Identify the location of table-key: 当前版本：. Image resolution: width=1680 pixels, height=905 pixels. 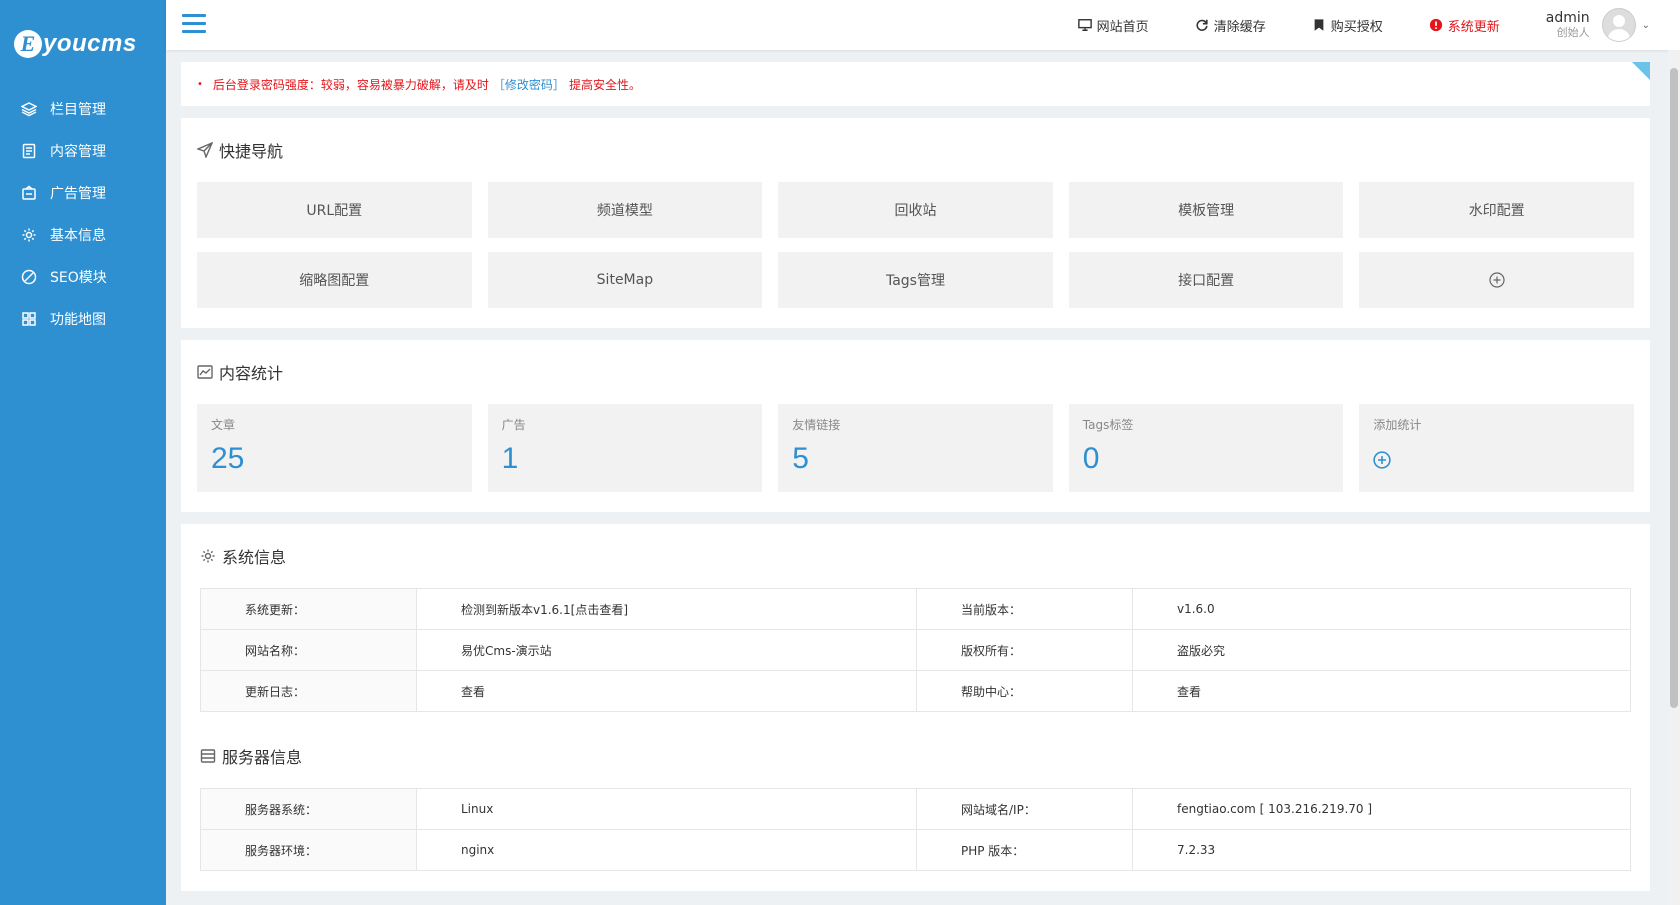
(1024, 609).